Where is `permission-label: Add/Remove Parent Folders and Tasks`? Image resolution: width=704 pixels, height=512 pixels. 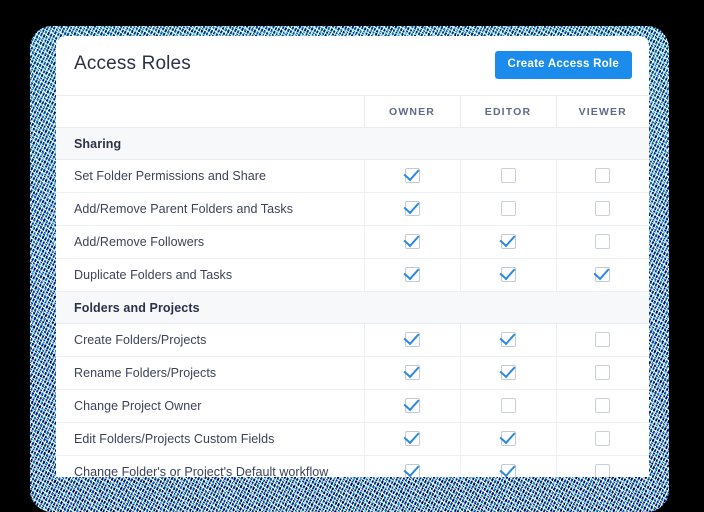
permission-label: Add/Remove Parent Folders and Tasks is located at coordinates (210, 209).